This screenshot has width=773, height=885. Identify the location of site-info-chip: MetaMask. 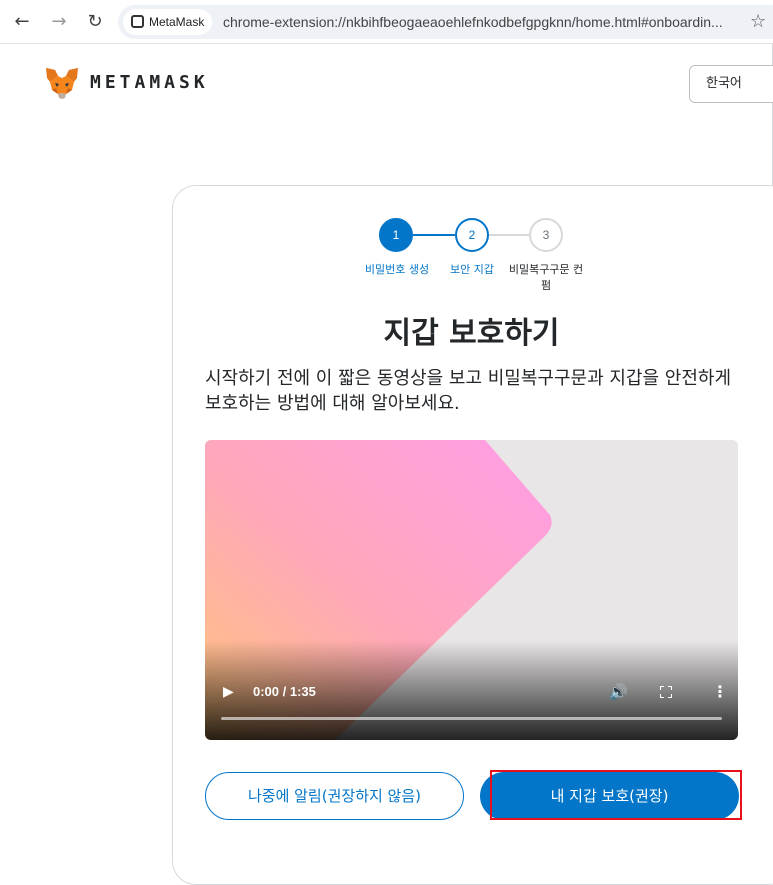
(168, 22).